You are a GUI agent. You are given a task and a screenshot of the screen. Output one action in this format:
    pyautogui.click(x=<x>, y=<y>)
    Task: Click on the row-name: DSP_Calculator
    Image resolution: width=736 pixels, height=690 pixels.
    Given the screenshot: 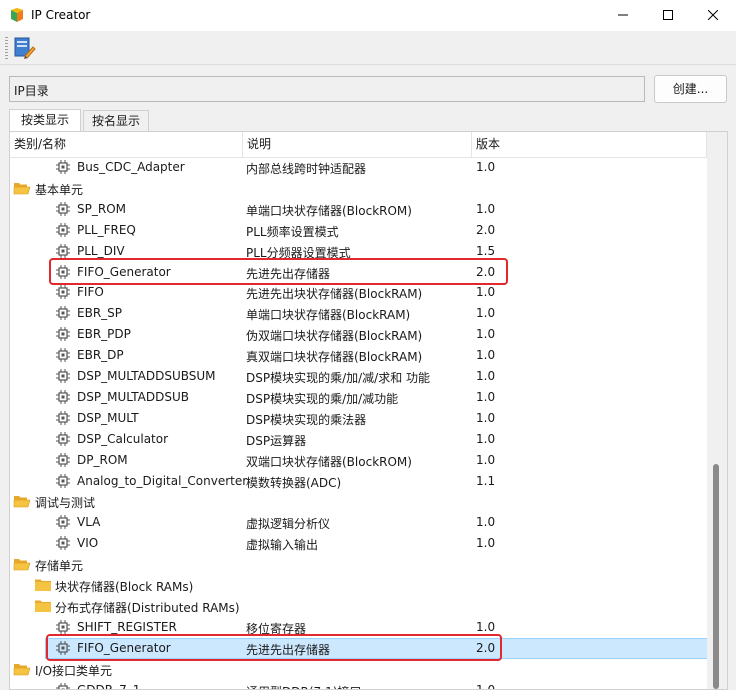 What is the action you would take?
    pyautogui.click(x=123, y=439)
    